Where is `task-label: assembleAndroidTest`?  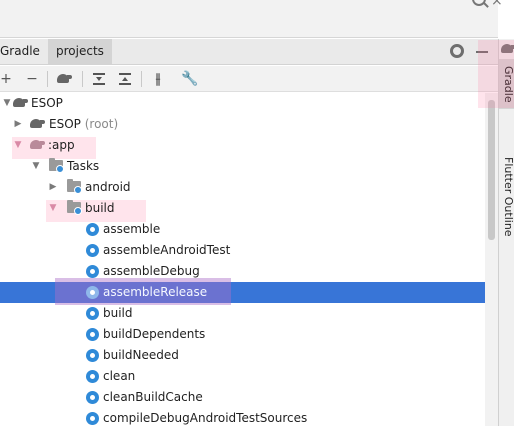 task-label: assembleAndroidTest is located at coordinates (167, 250).